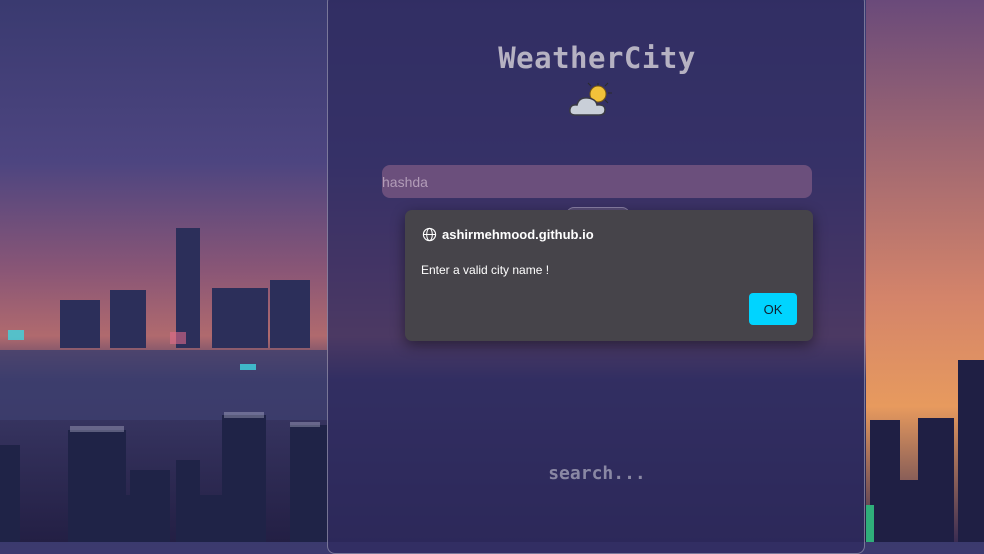 This screenshot has width=984, height=554. What do you see at coordinates (773, 309) in the screenshot?
I see `ok-button: OK` at bounding box center [773, 309].